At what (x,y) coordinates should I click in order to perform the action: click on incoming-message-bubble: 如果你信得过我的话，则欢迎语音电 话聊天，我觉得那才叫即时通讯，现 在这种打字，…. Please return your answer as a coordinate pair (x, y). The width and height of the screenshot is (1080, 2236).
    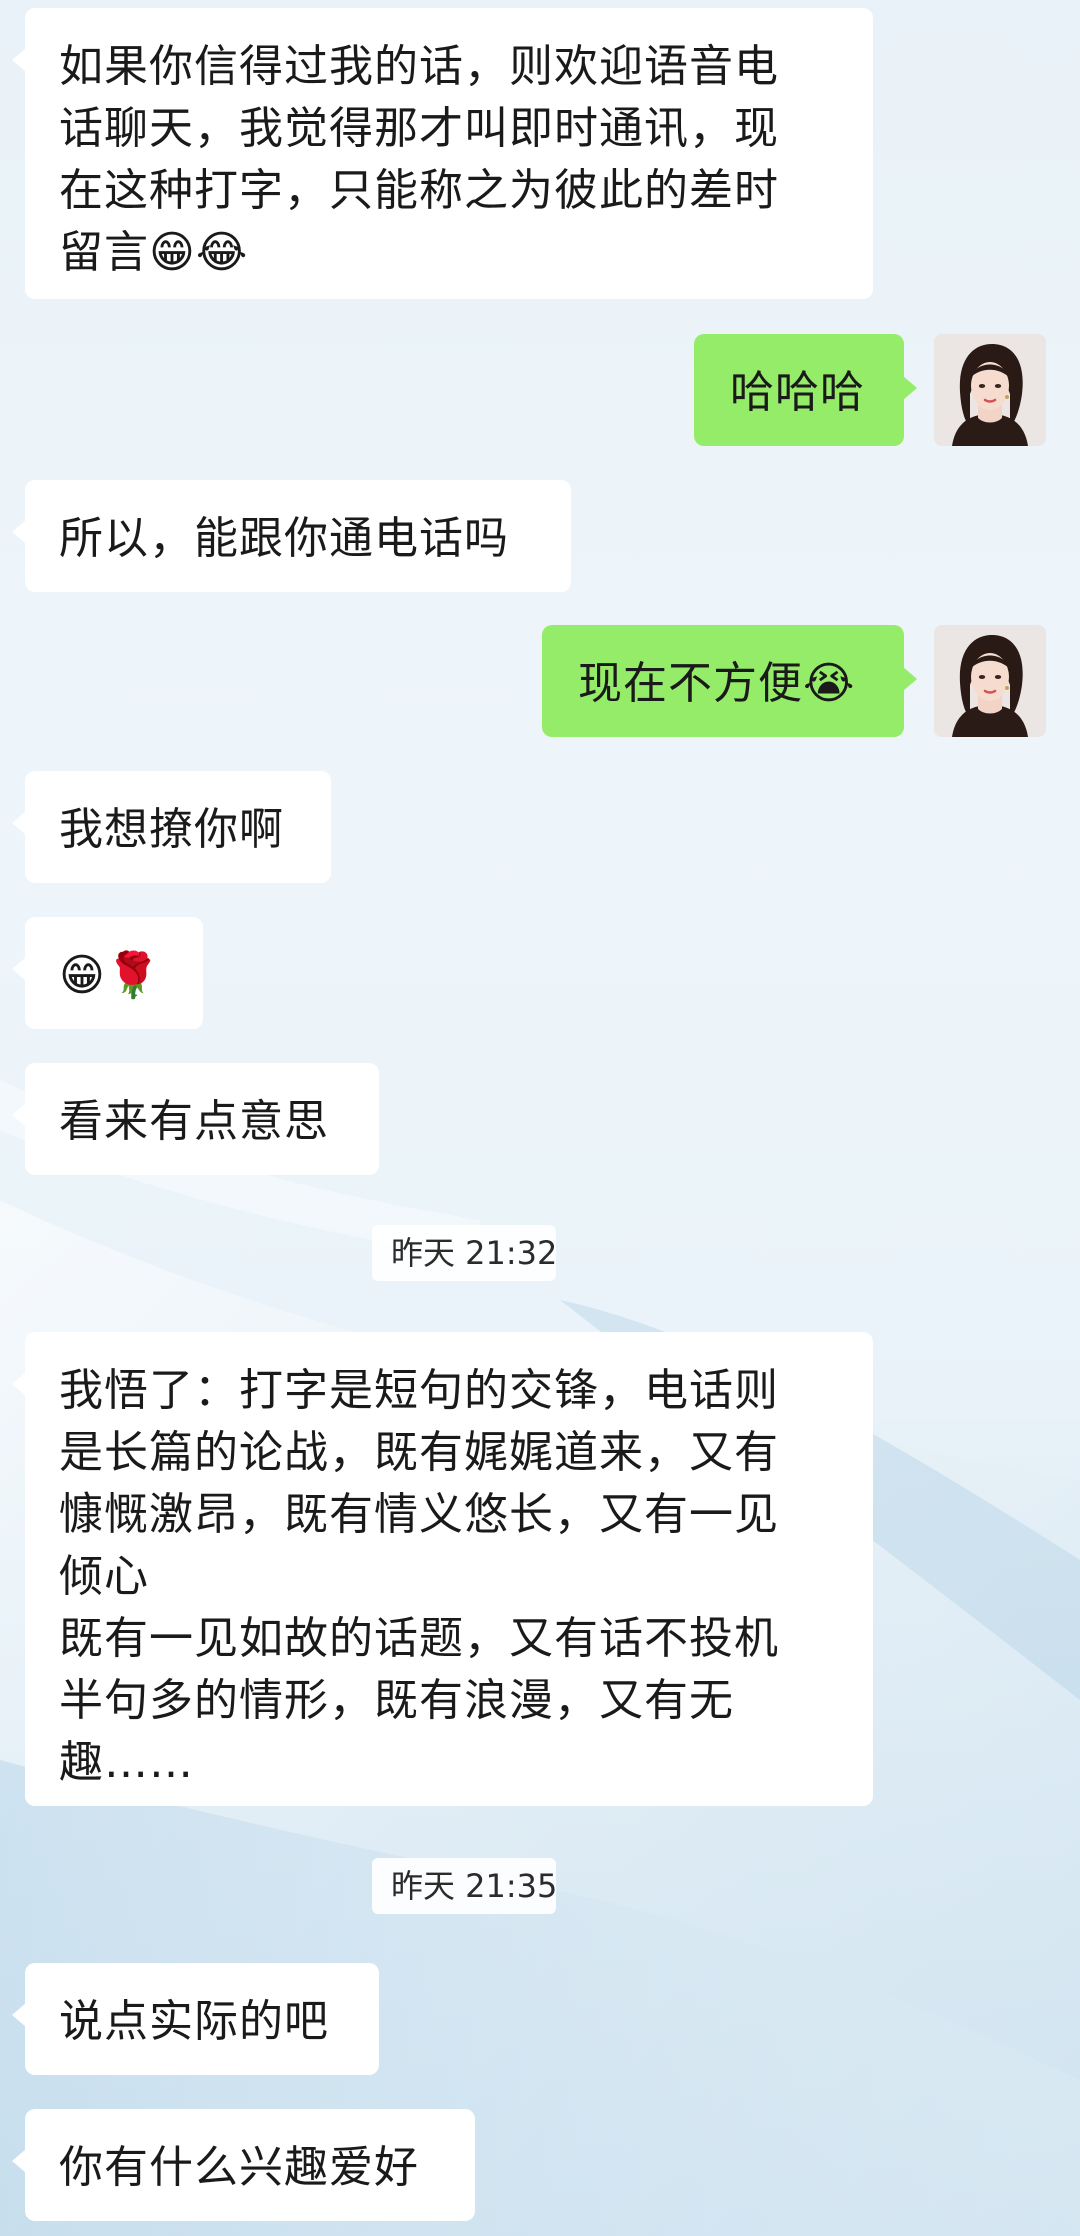
    Looking at the image, I should click on (442, 153).